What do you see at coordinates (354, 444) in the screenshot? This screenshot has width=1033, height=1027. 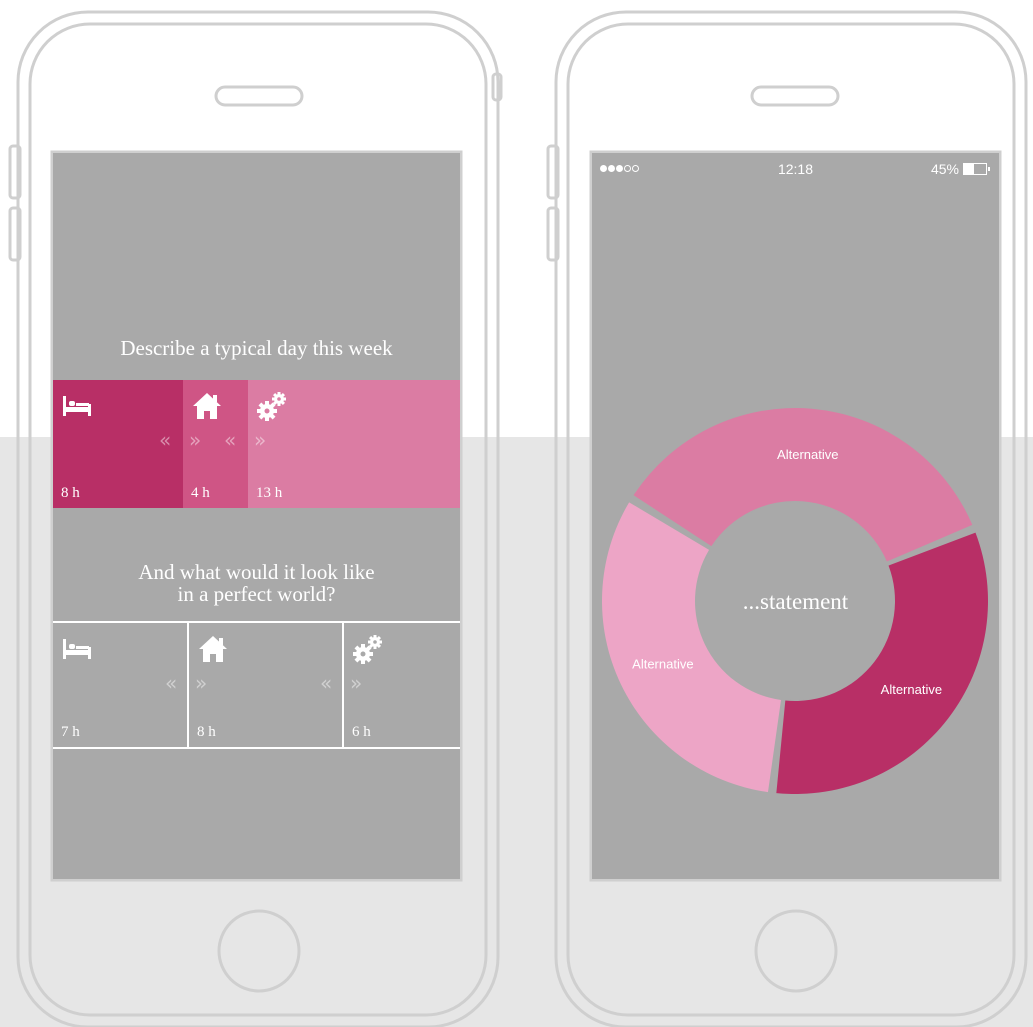 I see `typical-work-segment: 13 h` at bounding box center [354, 444].